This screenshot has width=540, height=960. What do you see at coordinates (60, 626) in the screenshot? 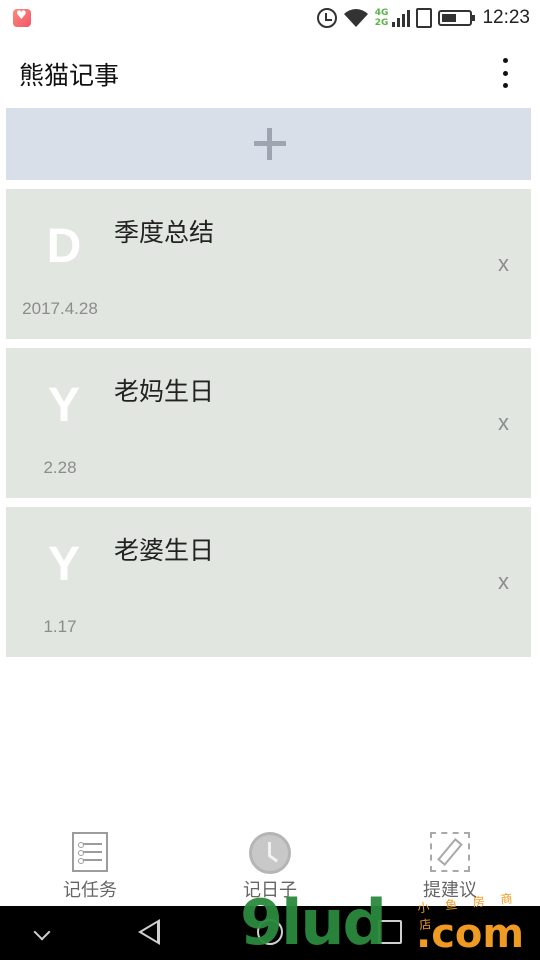
I see `card-date: 1.17` at bounding box center [60, 626].